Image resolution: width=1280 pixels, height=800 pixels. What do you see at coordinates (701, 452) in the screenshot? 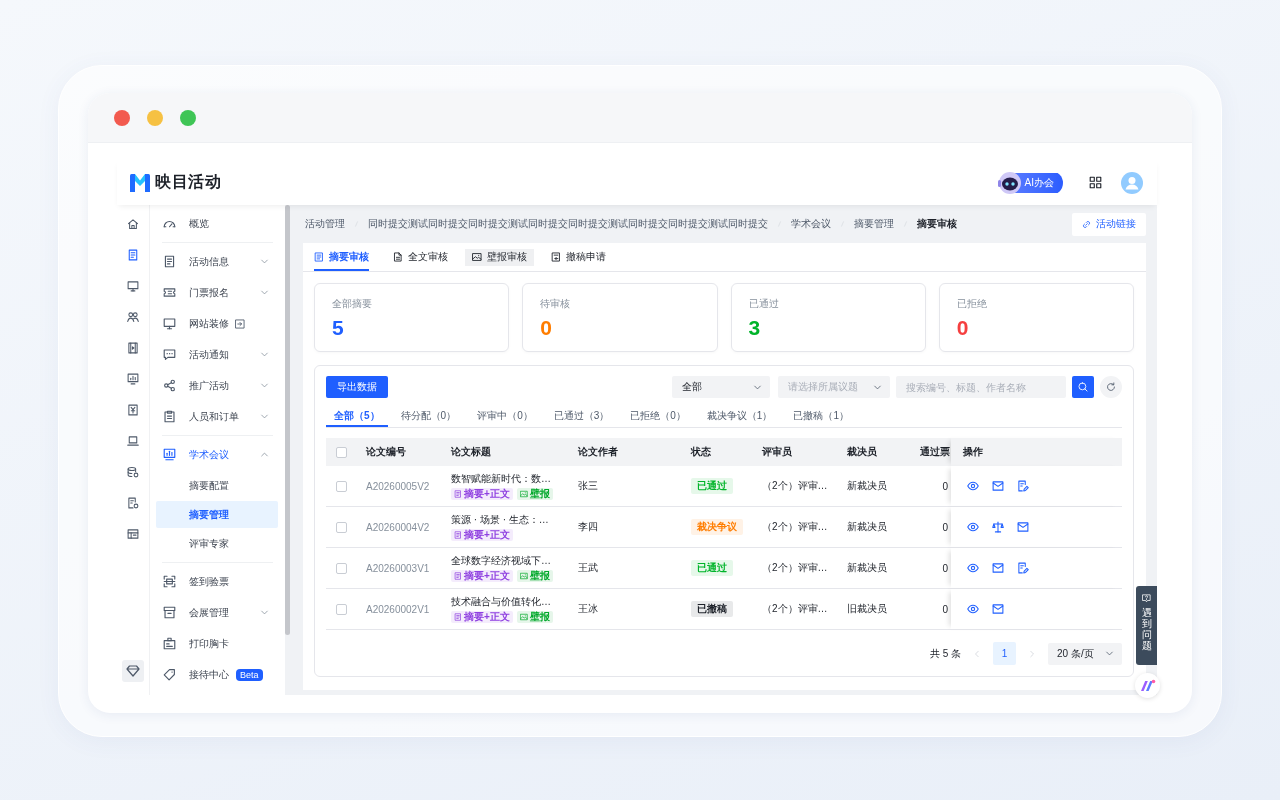
I see `column-header: 状态` at bounding box center [701, 452].